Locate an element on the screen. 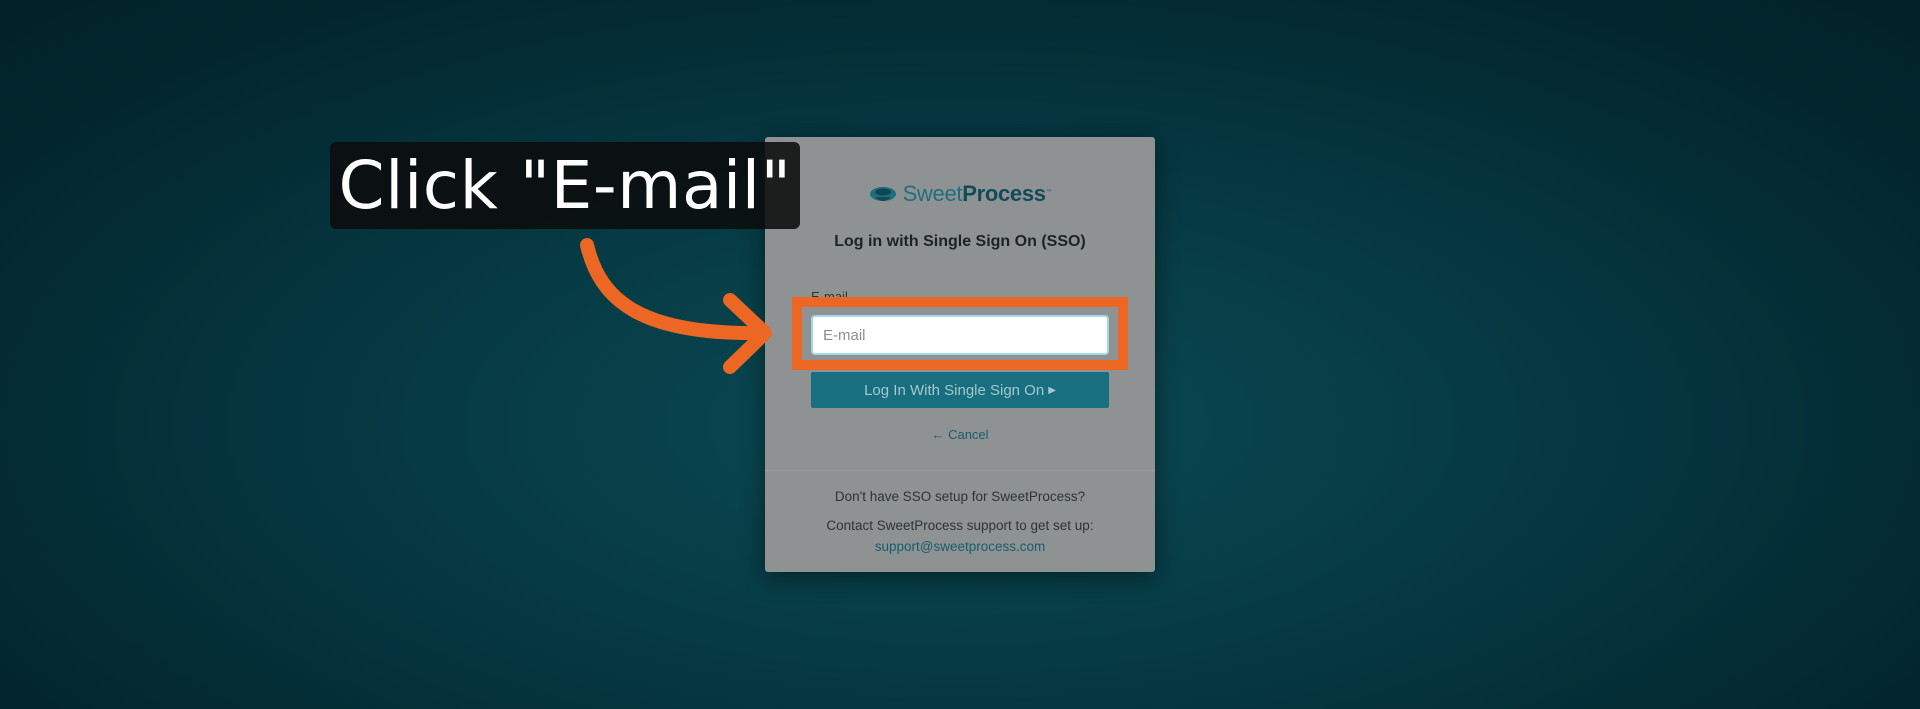 Image resolution: width=1920 pixels, height=709 pixels. logo-process: Process is located at coordinates (1004, 193).